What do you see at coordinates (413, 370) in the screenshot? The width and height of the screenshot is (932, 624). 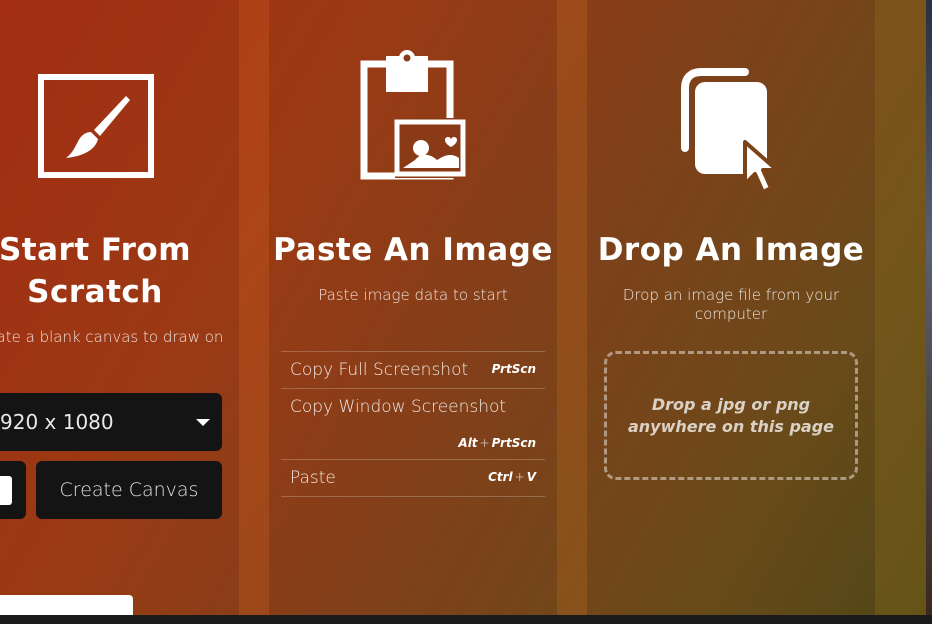 I see `shortcut-row: Copy Full Screenshot PrtScn` at bounding box center [413, 370].